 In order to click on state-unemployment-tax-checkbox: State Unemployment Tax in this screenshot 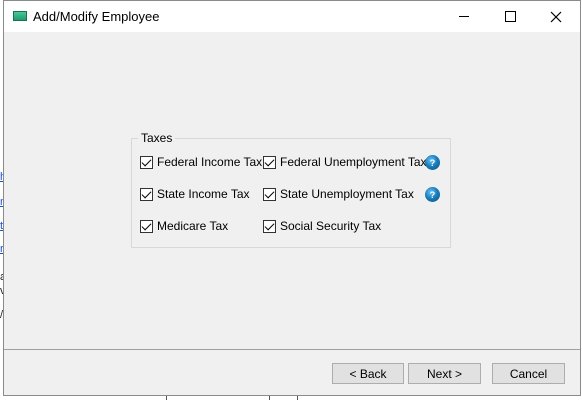, I will do `click(338, 194)`.